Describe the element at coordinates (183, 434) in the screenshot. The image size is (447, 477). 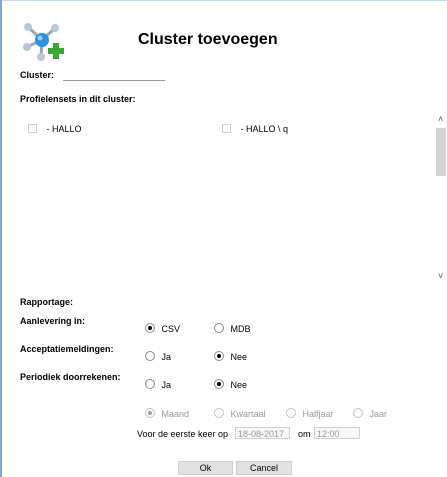
I see `first-time-label: Voor de eerste keer op` at that location.